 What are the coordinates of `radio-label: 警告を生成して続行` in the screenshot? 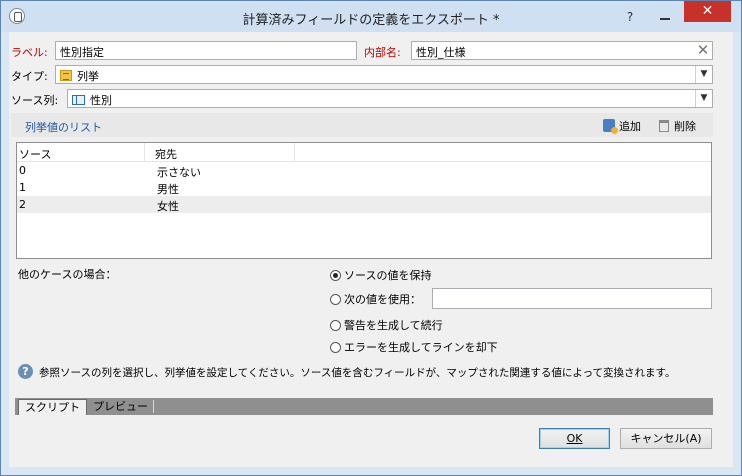 It's located at (393, 325).